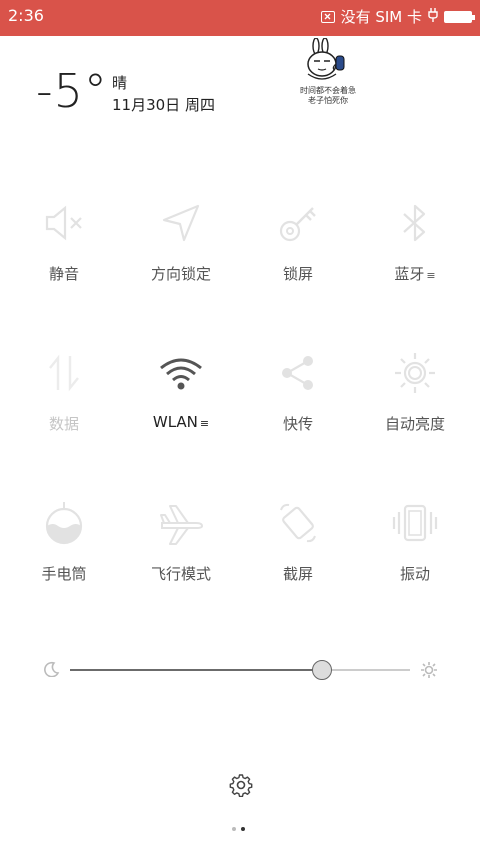 This screenshot has height=853, width=480. Describe the element at coordinates (415, 245) in the screenshot. I see `toggle-bluetooth: 蓝牙 ≡` at that location.